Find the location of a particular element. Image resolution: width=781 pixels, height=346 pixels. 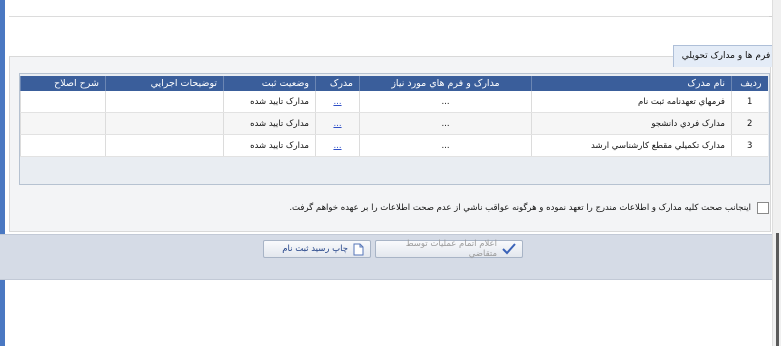

print-receipt-button: چاپ رسيد ثبت نام is located at coordinates (317, 249).